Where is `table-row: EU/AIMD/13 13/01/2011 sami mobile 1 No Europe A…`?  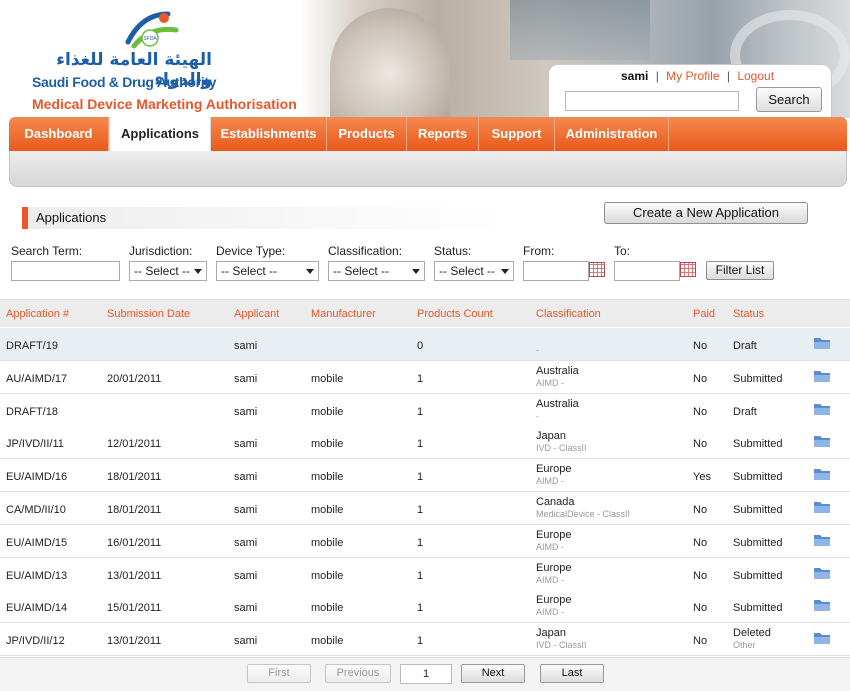 table-row: EU/AIMD/13 13/01/2011 sami mobile 1 No Europe A… is located at coordinates (425, 574).